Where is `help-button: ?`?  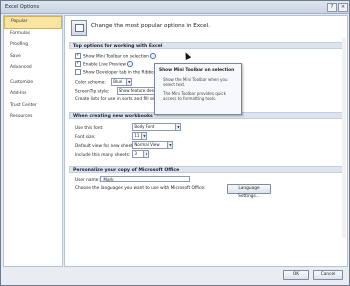 help-button: ? is located at coordinates (332, 7).